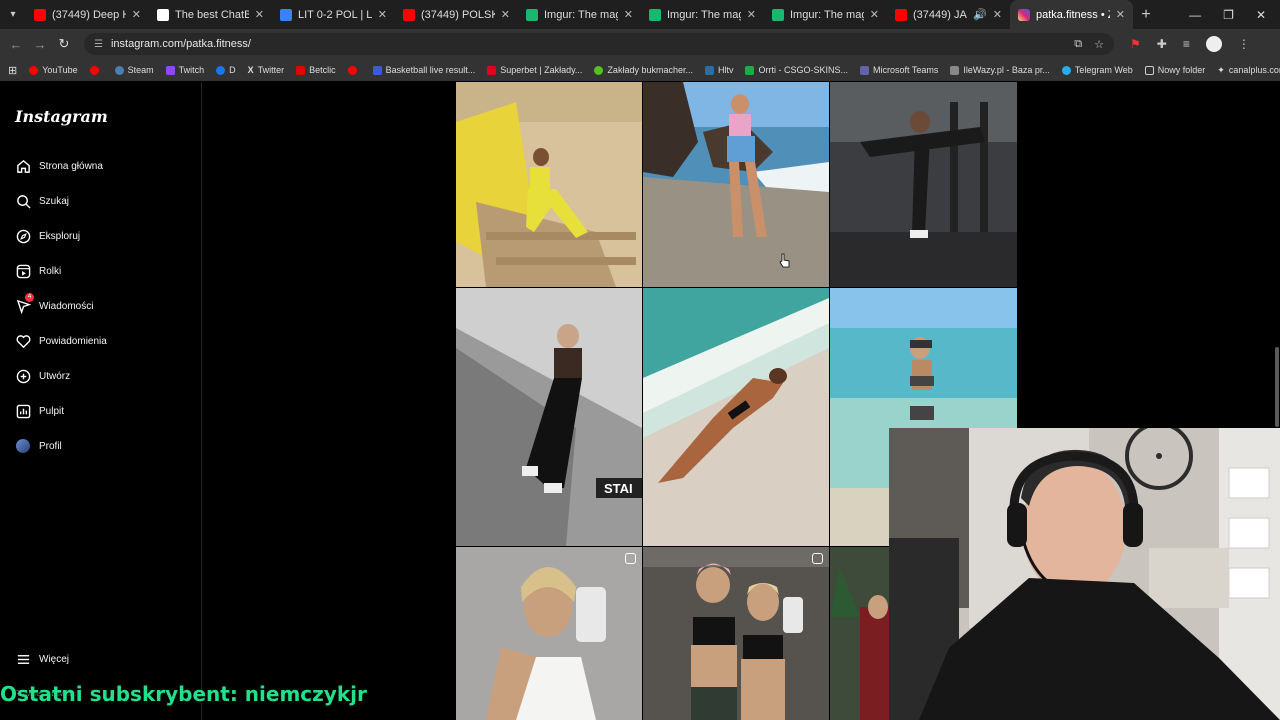  I want to click on restore-icon: ❐, so click(1228, 15).